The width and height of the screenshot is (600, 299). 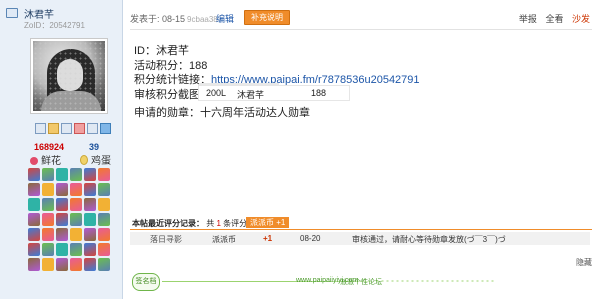 What do you see at coordinates (73, 128) in the screenshot?
I see `user-tools` at bounding box center [73, 128].